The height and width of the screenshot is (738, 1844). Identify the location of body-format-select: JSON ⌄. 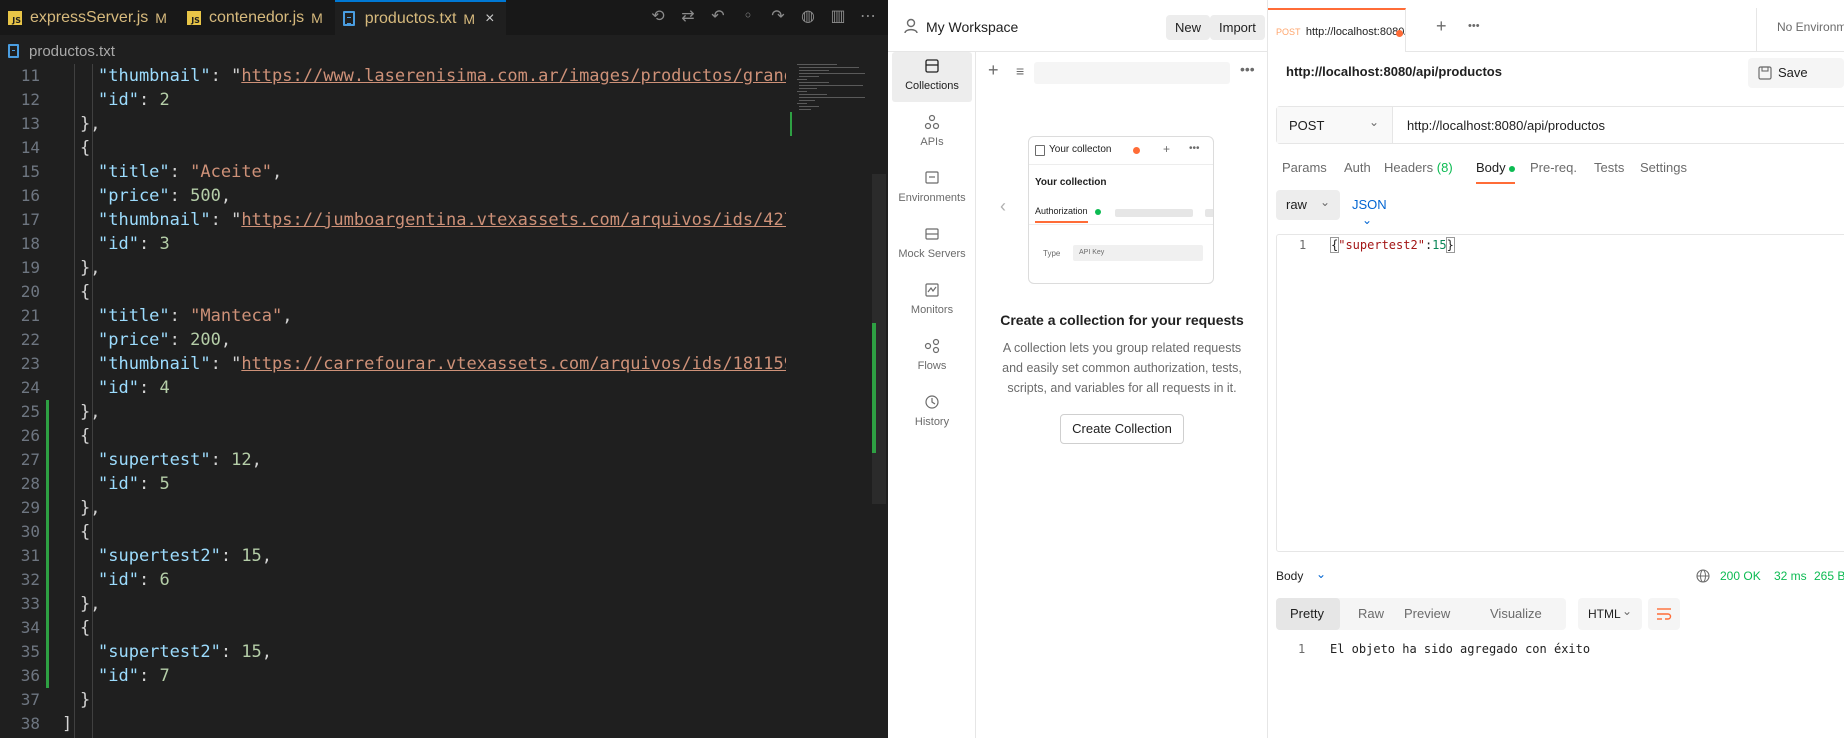
(1369, 212).